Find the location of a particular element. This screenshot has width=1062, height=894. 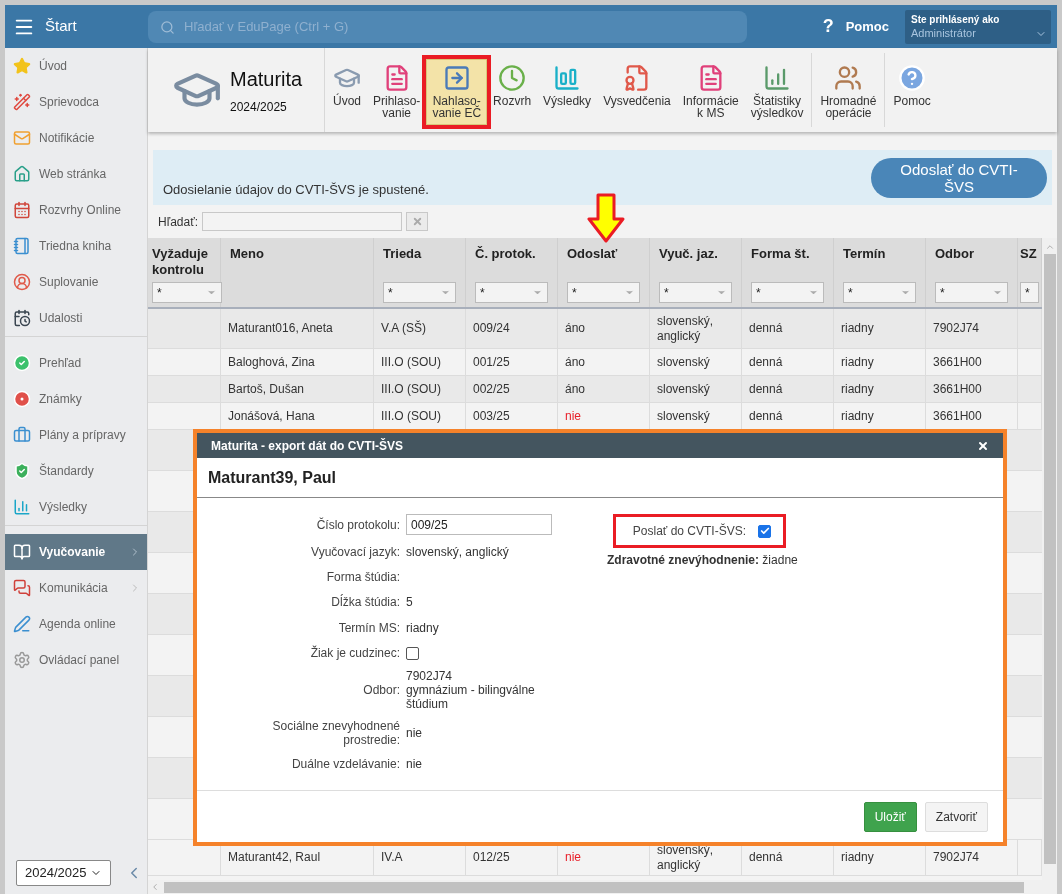

send-checkbox is located at coordinates (764, 531).